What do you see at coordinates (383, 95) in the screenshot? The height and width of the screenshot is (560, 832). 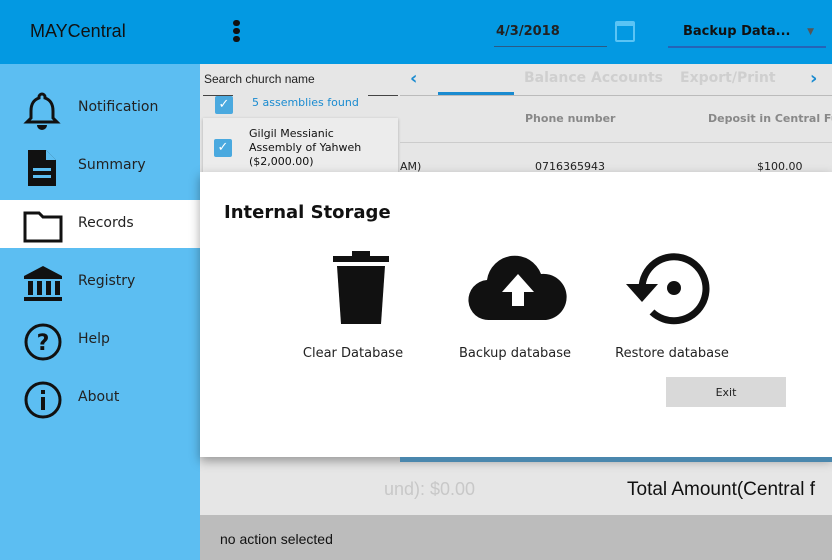 I see `search-underline` at bounding box center [383, 95].